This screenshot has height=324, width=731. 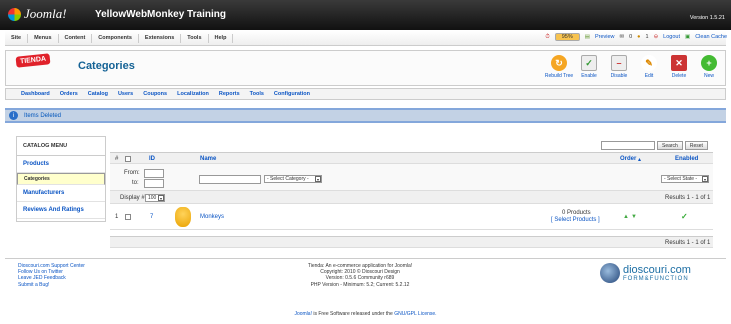 I want to click on page-title: Categories, so click(x=106, y=66).